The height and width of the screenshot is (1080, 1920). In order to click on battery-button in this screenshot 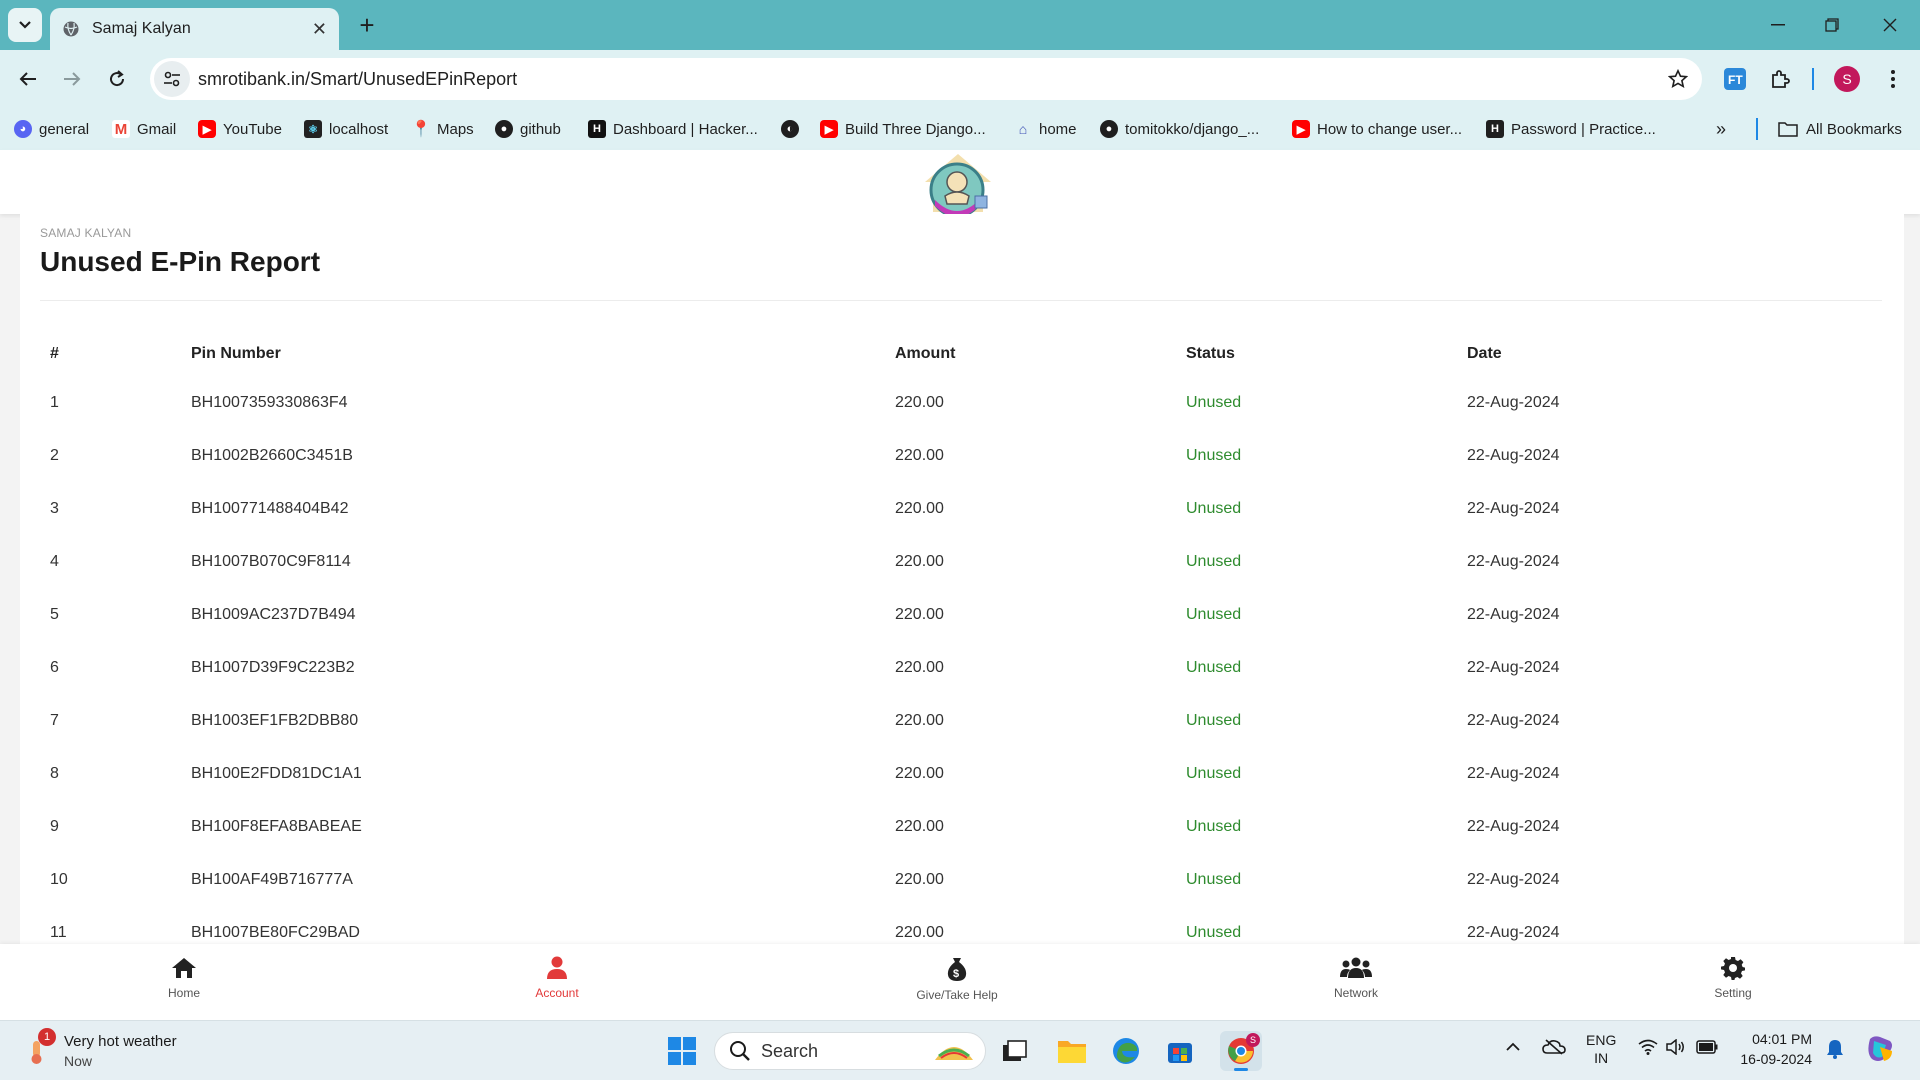, I will do `click(1707, 1048)`.